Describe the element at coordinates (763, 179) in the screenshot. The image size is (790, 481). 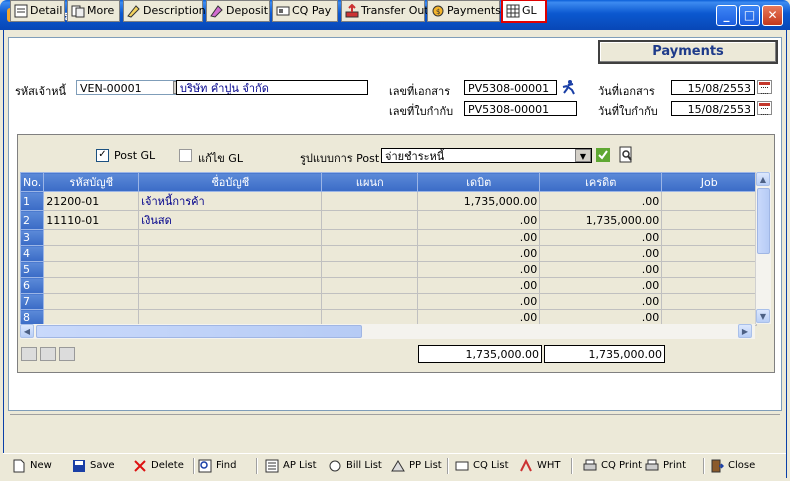
I see `scroll-up-icon: ▲` at that location.